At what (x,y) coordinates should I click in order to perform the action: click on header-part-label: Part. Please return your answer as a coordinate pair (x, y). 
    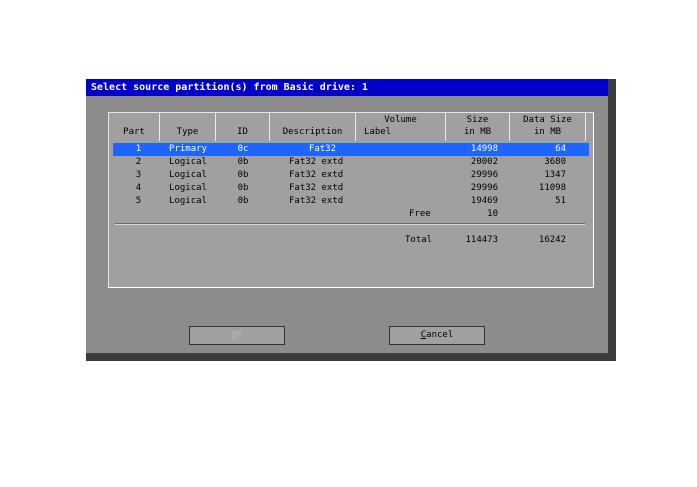
    Looking at the image, I should click on (134, 132).